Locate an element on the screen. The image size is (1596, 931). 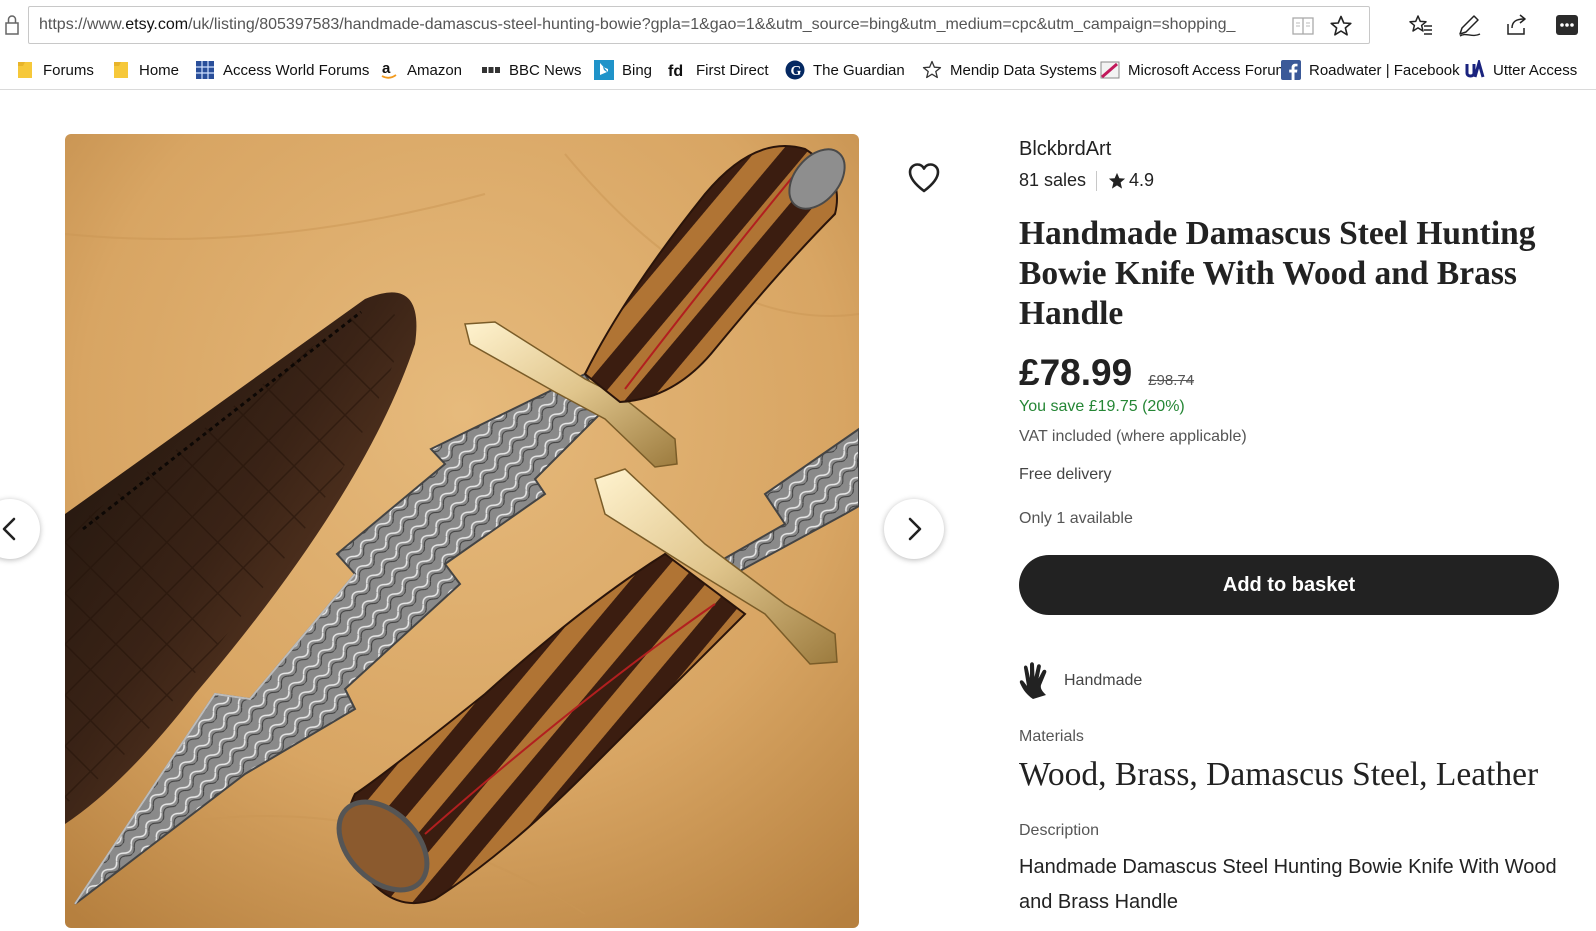
lock-icon is located at coordinates (12, 25).